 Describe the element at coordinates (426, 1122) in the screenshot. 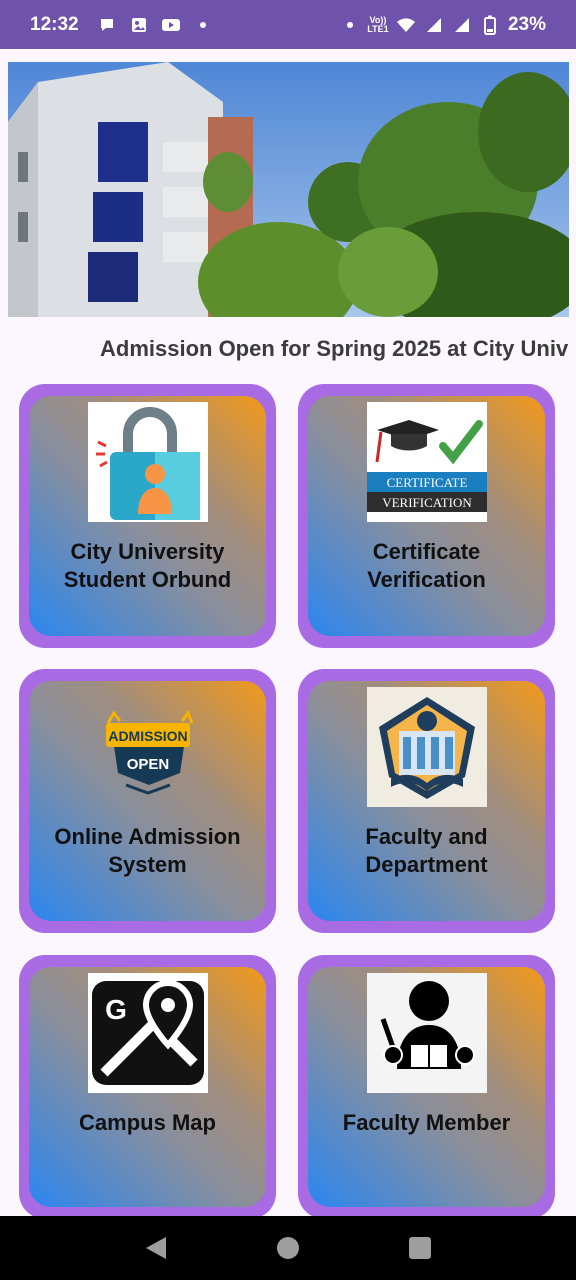

I see `card-faculty-member-label: Faculty Member` at that location.